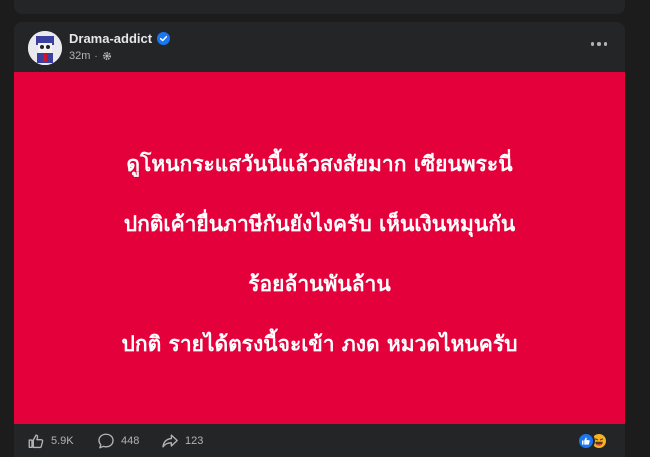 The height and width of the screenshot is (457, 650). I want to click on post-footer: 5.9K 448 123, so click(319, 440).